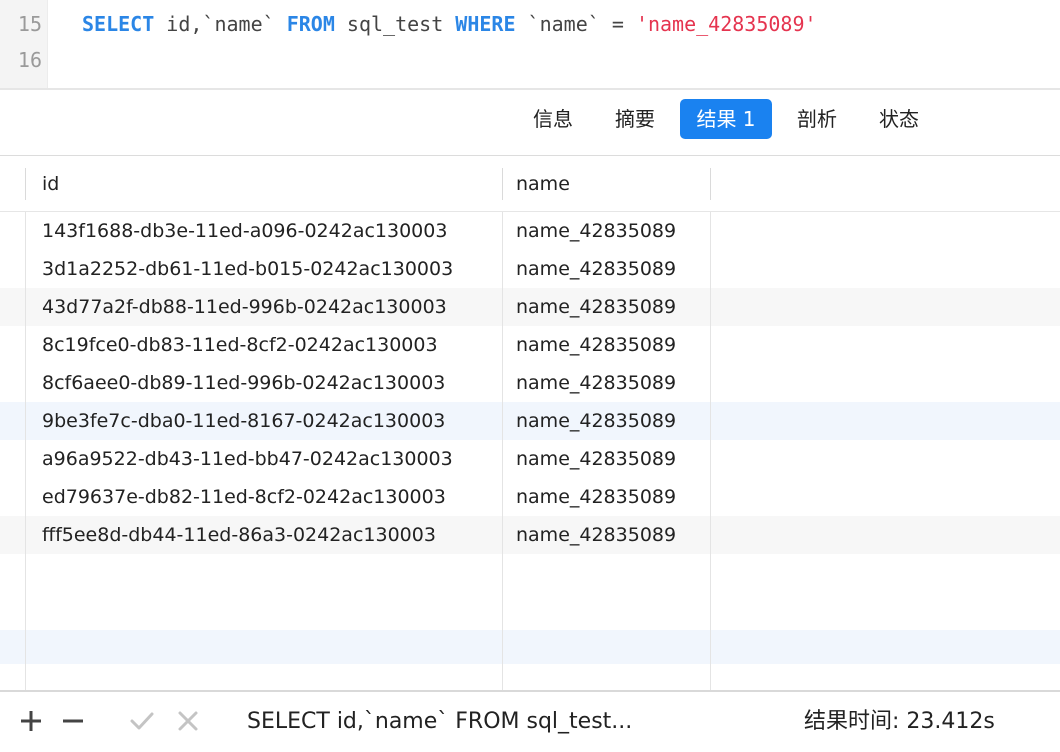 Image resolution: width=1060 pixels, height=752 pixels. Describe the element at coordinates (268, 421) in the screenshot. I see `cell-id: 9be3fe7c-dba0-11ed-8167-0242ac130003` at that location.